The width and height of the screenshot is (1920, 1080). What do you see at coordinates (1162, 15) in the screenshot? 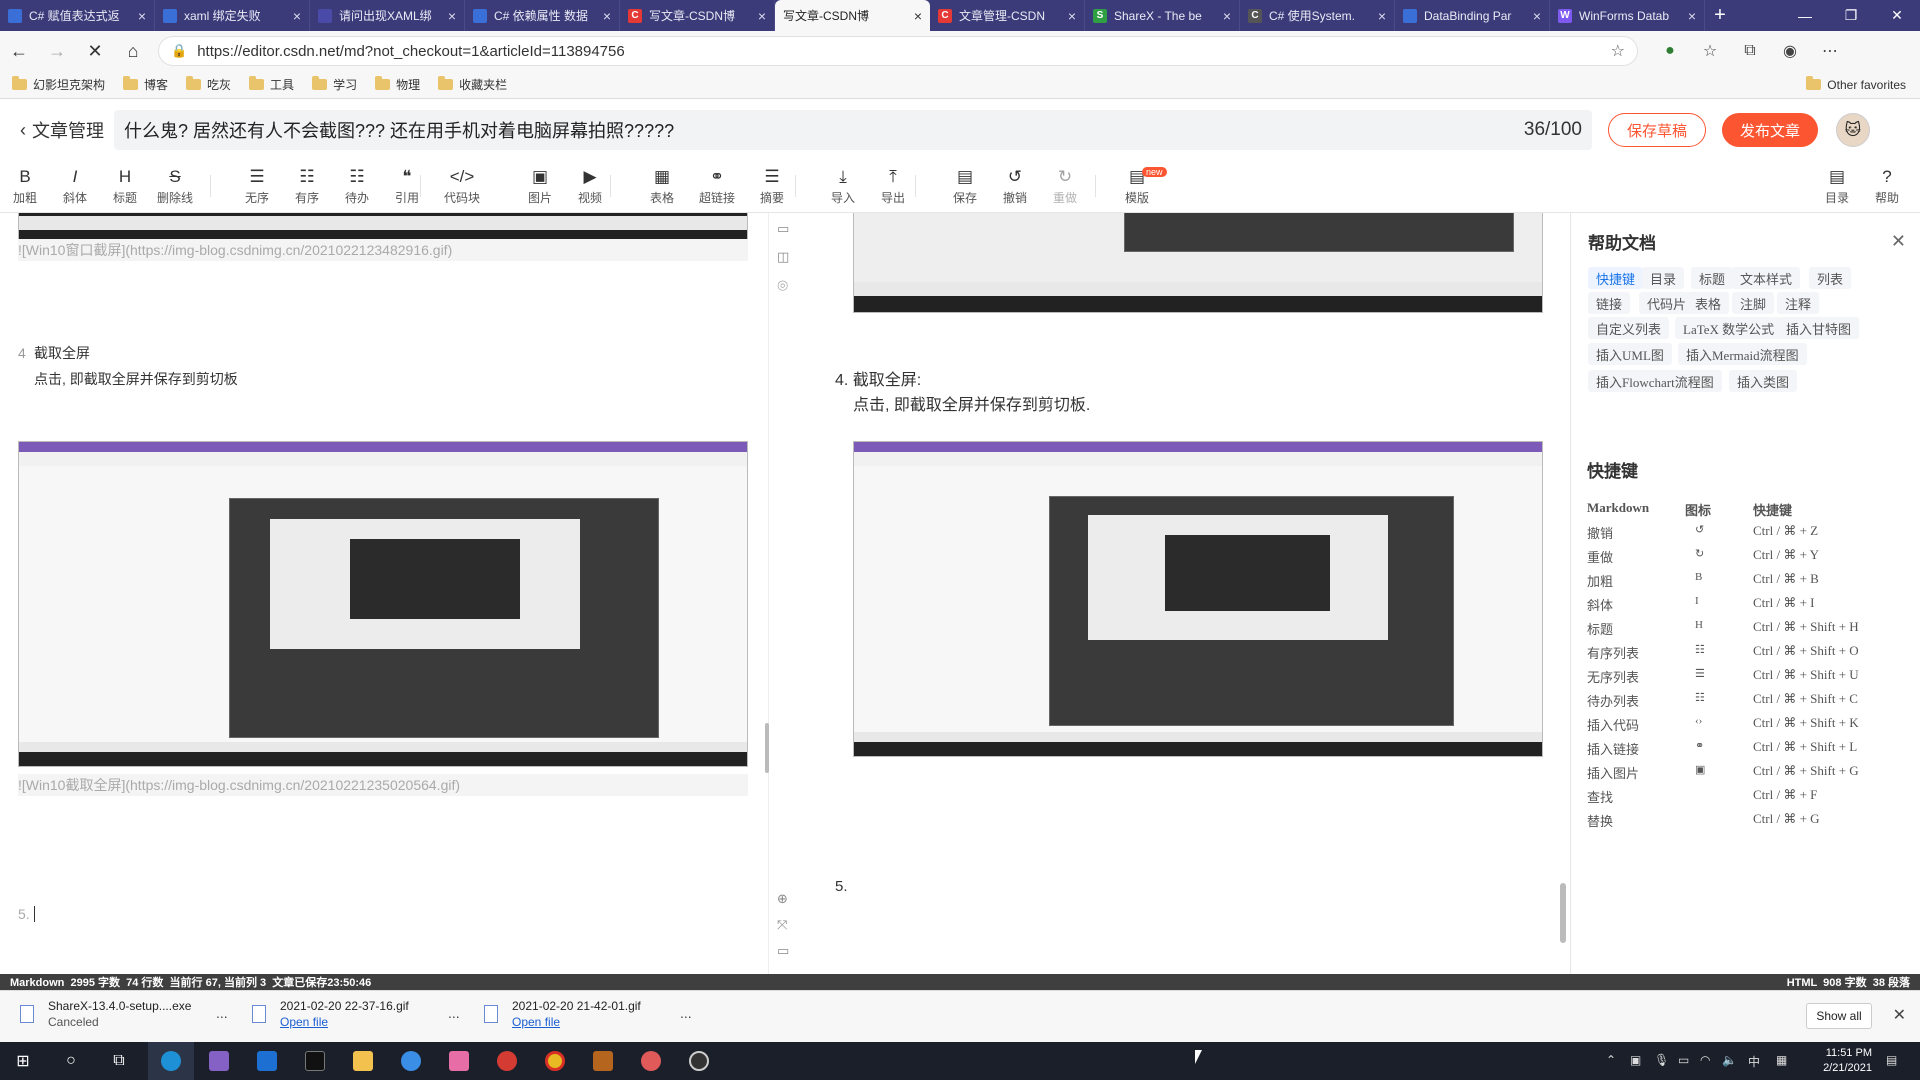
I see `browser-tab: S ShareX - The be ×` at bounding box center [1162, 15].